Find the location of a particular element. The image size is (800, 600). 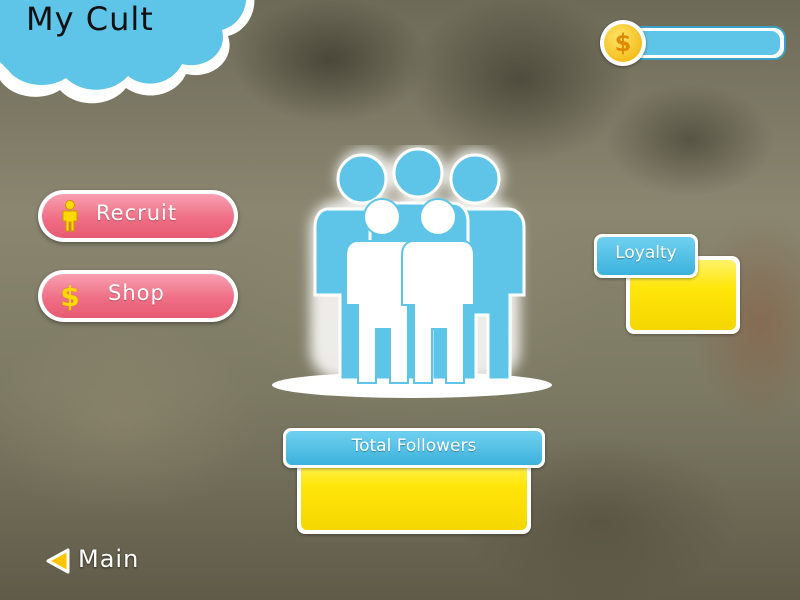

title-cloud: My Cult is located at coordinates (130, 57).